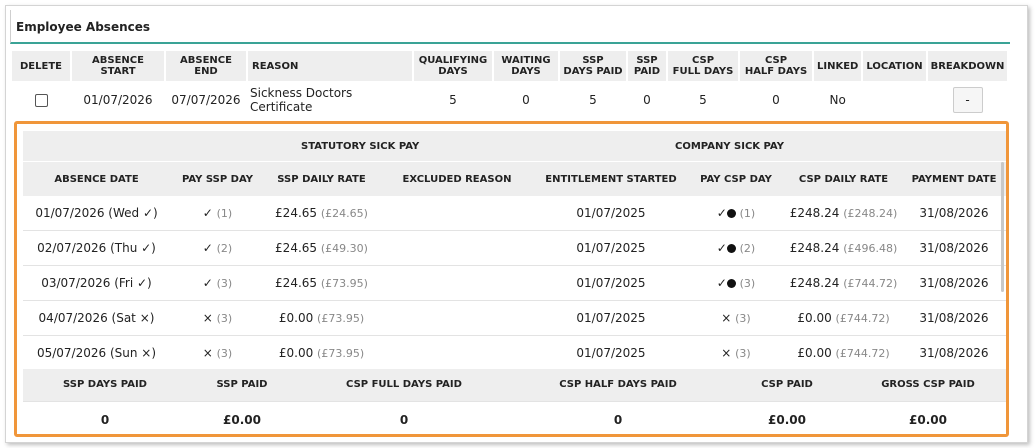 This screenshot has width=1035, height=448. Describe the element at coordinates (457, 179) in the screenshot. I see `col-excluded-reason: EXCLUDED REASON` at that location.